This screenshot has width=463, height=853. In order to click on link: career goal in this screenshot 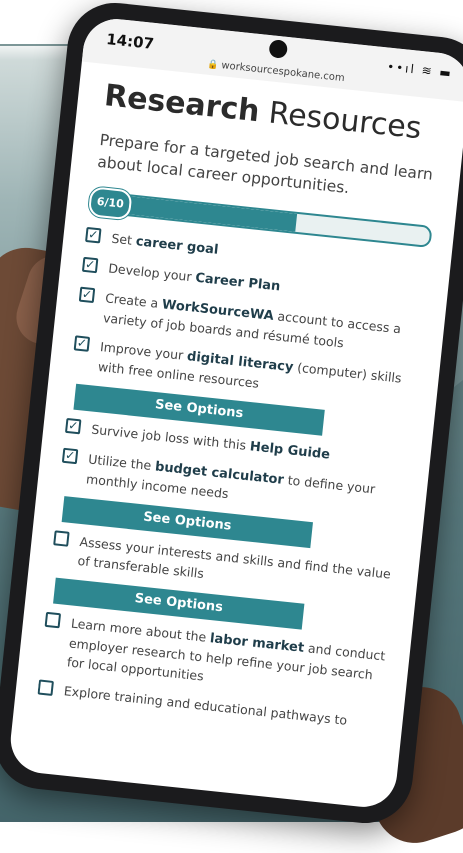, I will do `click(177, 246)`.